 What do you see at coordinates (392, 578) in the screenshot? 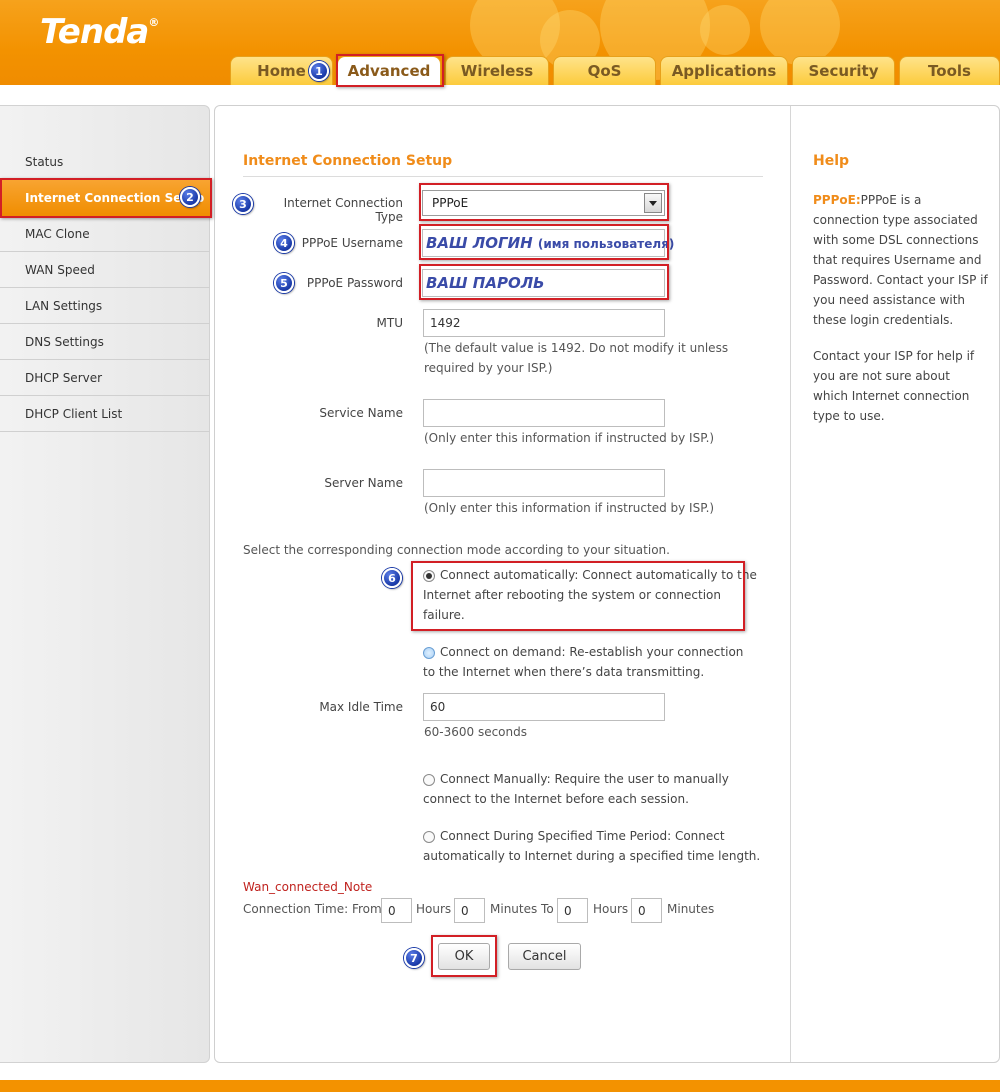
I see `step-marker-6: 6` at bounding box center [392, 578].